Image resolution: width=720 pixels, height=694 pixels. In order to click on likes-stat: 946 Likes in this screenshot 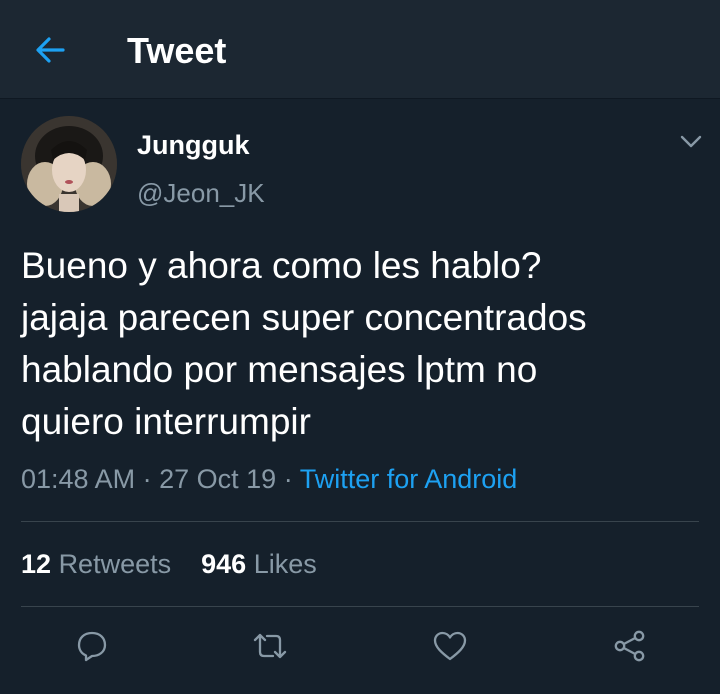, I will do `click(259, 564)`.